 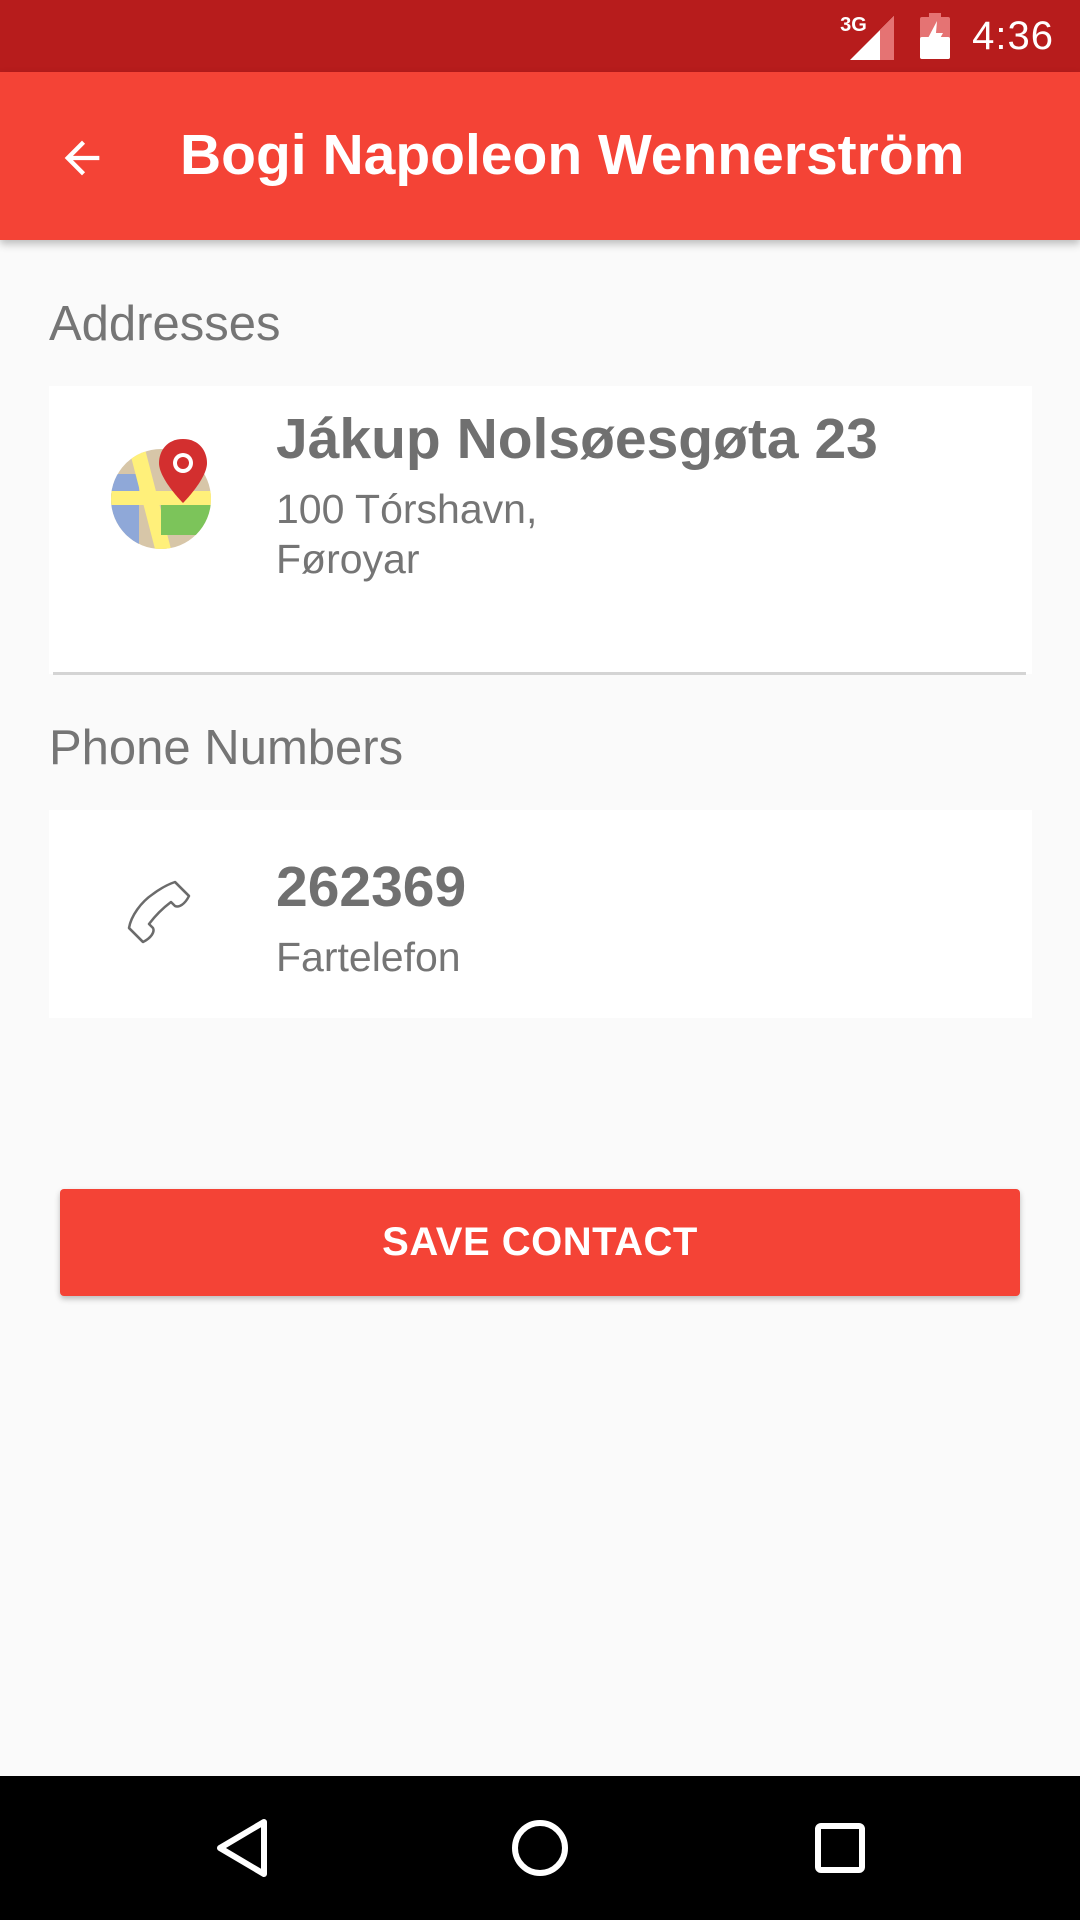 I want to click on phone-icon, so click(x=159, y=912).